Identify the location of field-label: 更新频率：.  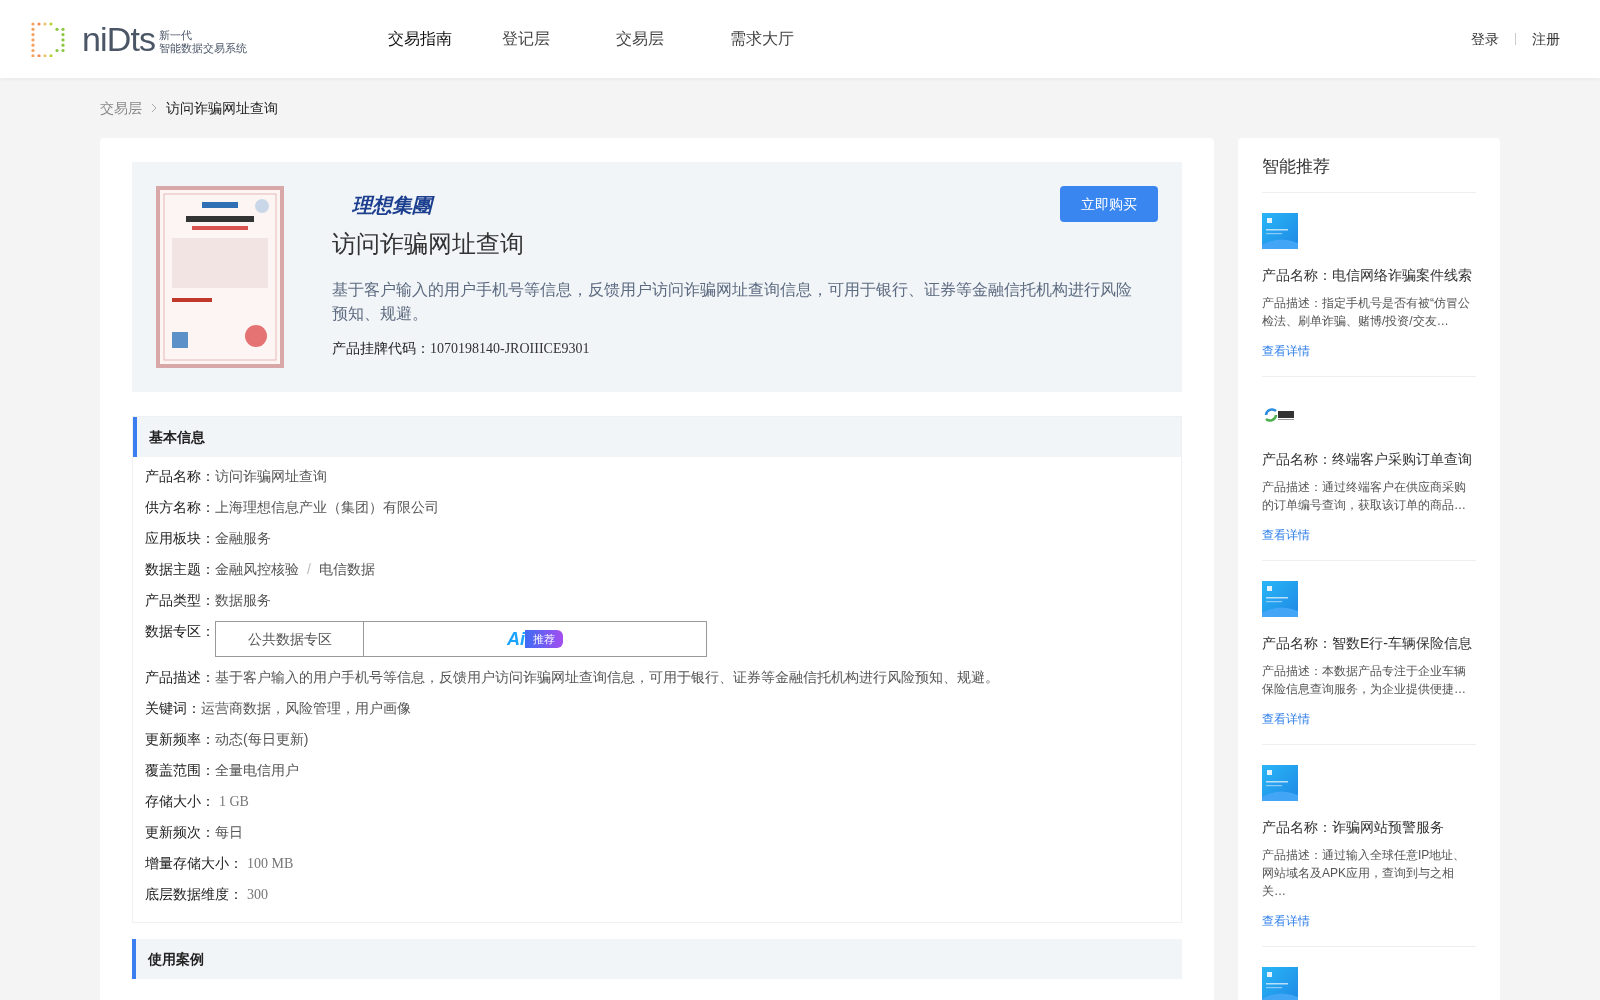
(180, 739).